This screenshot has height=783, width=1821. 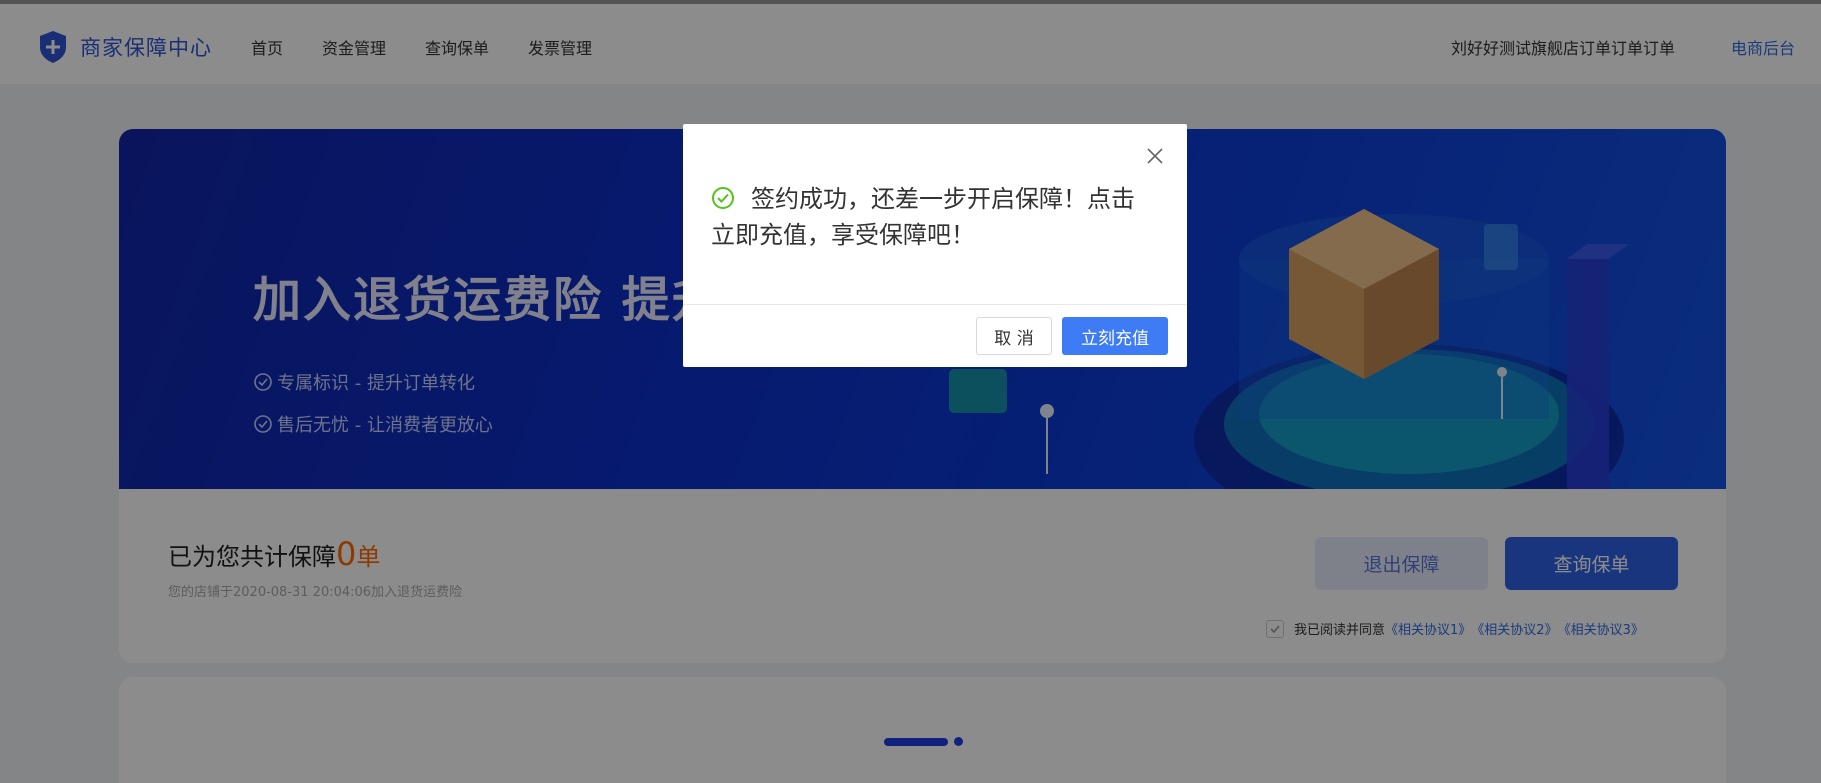 What do you see at coordinates (923, 217) in the screenshot?
I see `modal-message-text: 签约成功，还差一步开启保障！点击立即充值，享受保障吧！` at bounding box center [923, 217].